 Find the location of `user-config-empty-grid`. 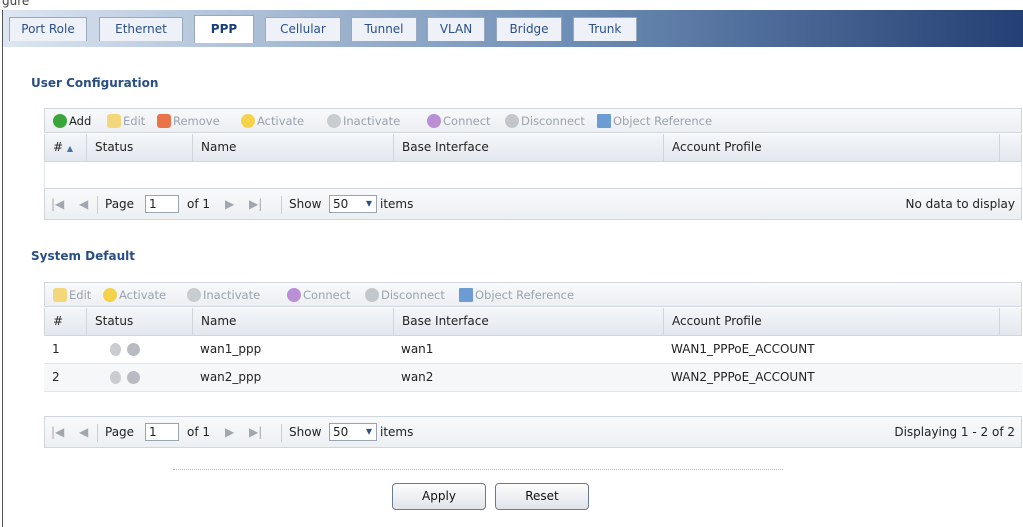

user-config-empty-grid is located at coordinates (533, 175).